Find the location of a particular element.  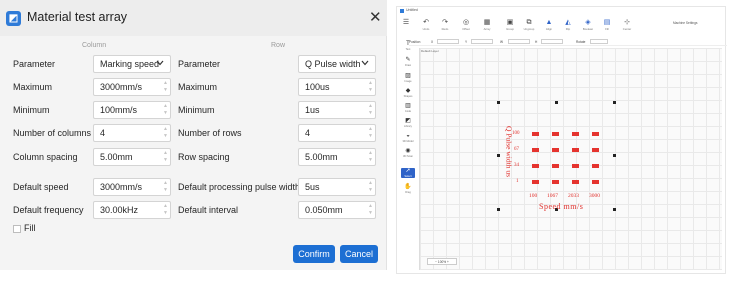

zoom-level: 100% is located at coordinates (442, 262).